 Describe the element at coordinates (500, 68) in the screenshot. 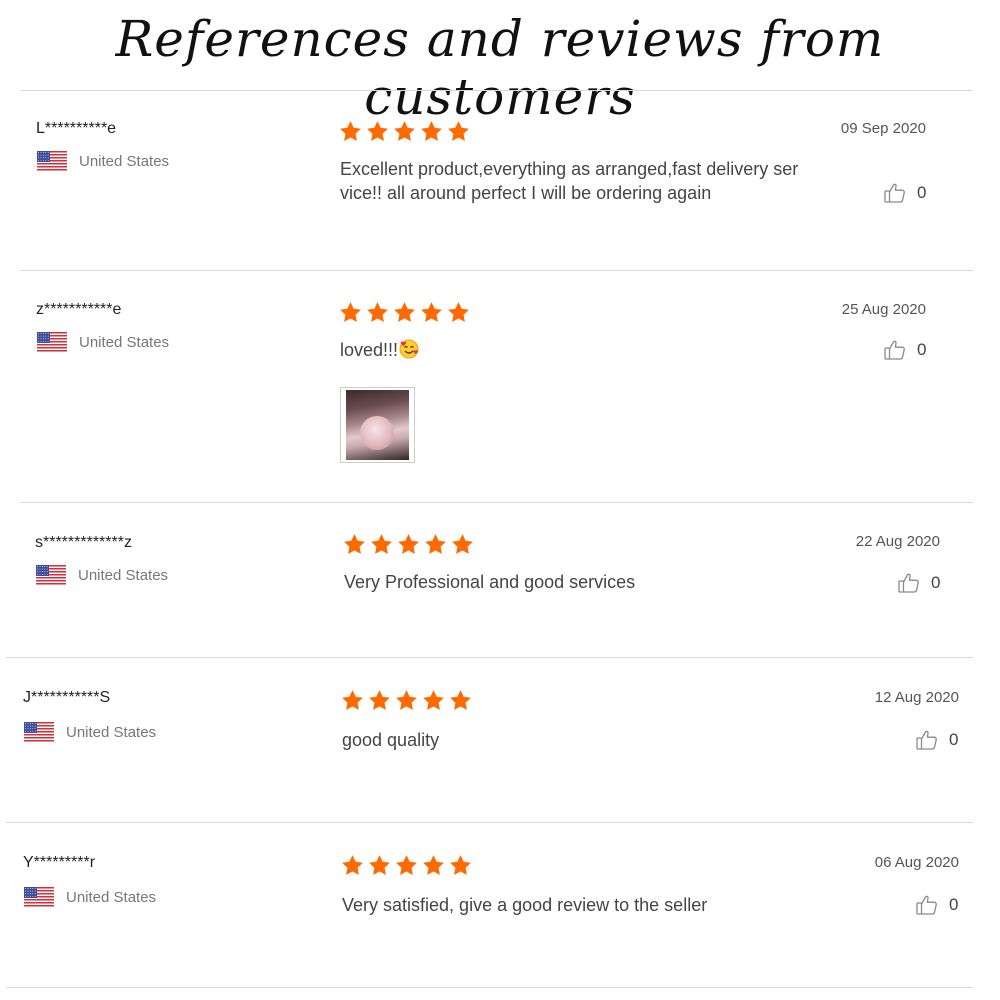

I see `page-title: References and reviews from customers` at that location.